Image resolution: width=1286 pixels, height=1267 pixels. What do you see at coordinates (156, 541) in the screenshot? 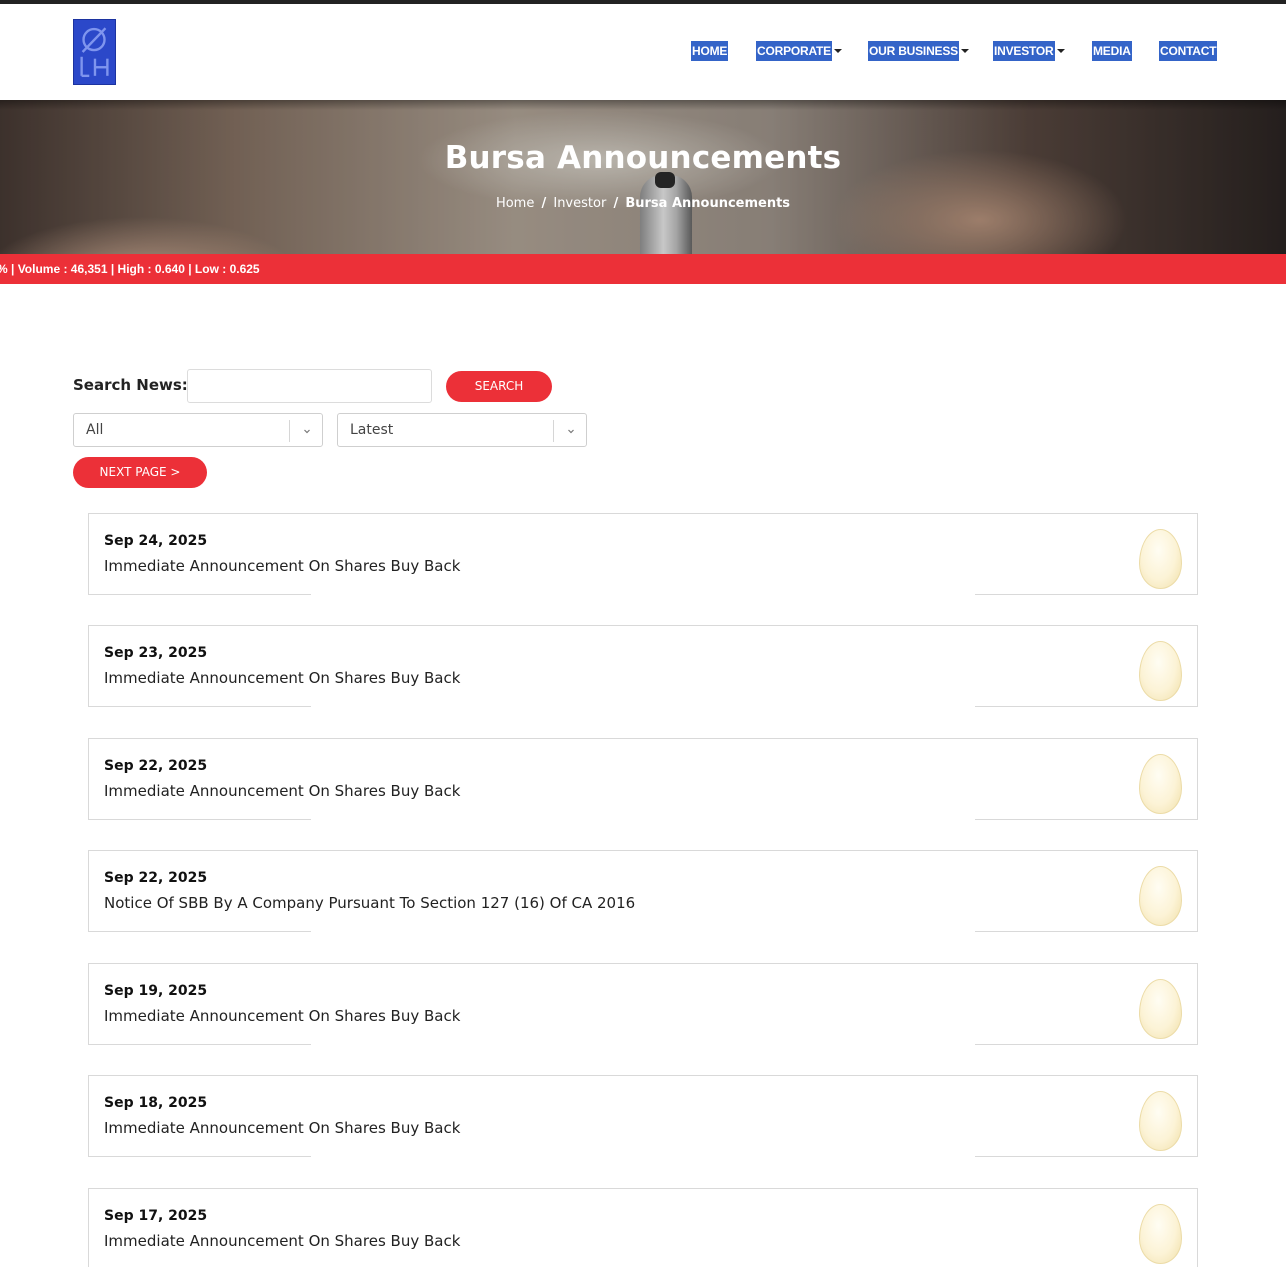
I see `announcement-date: Sep 24, 2025` at bounding box center [156, 541].